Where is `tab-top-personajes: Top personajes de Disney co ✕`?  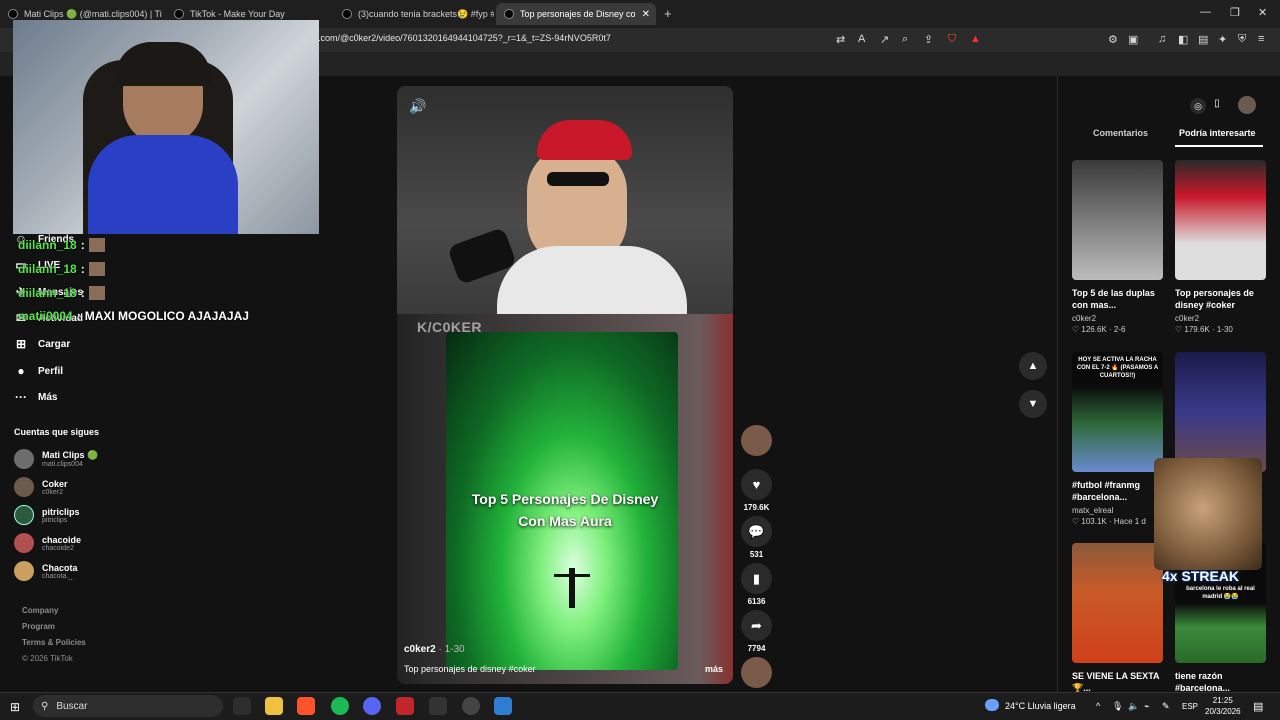
tab-top-personajes: Top personajes de Disney co ✕ is located at coordinates (576, 14).